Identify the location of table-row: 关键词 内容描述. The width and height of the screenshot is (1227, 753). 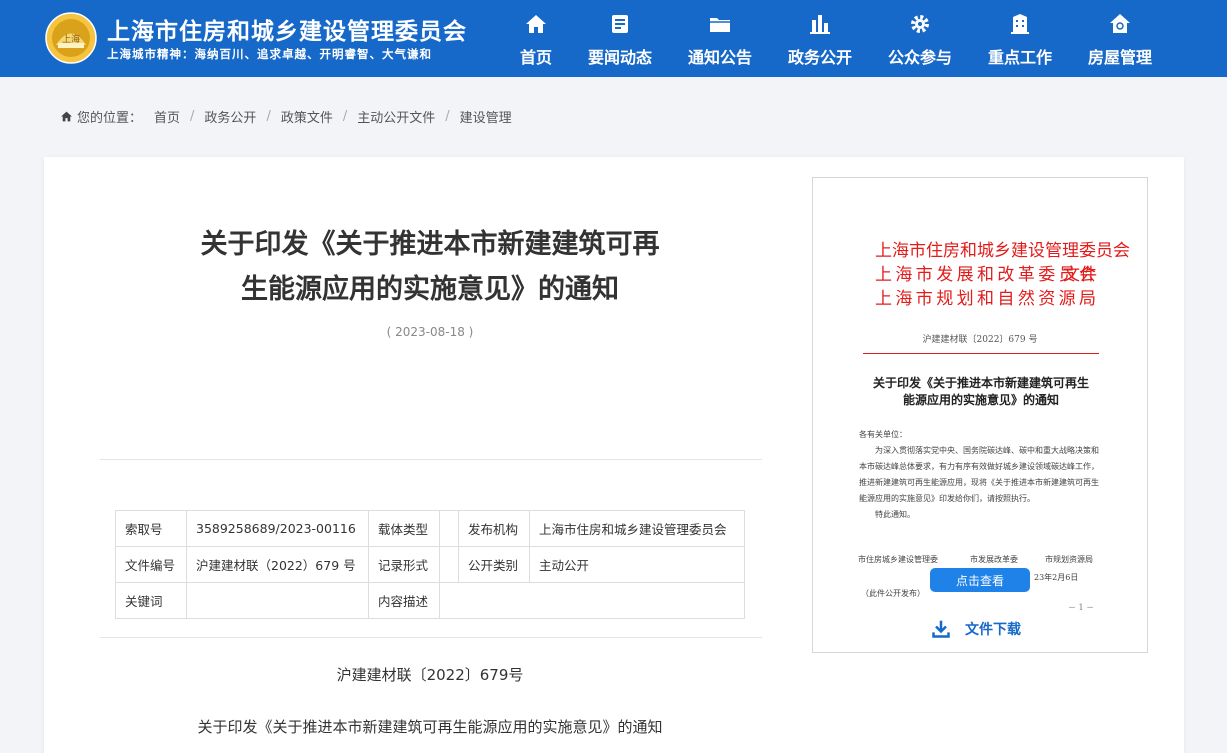
(430, 600).